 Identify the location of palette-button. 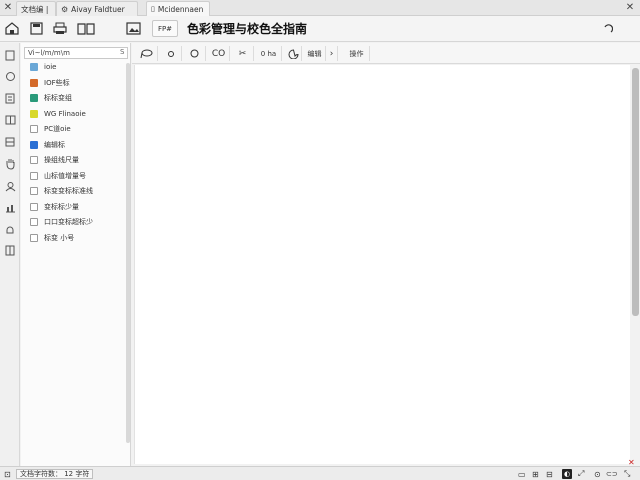
(294, 53).